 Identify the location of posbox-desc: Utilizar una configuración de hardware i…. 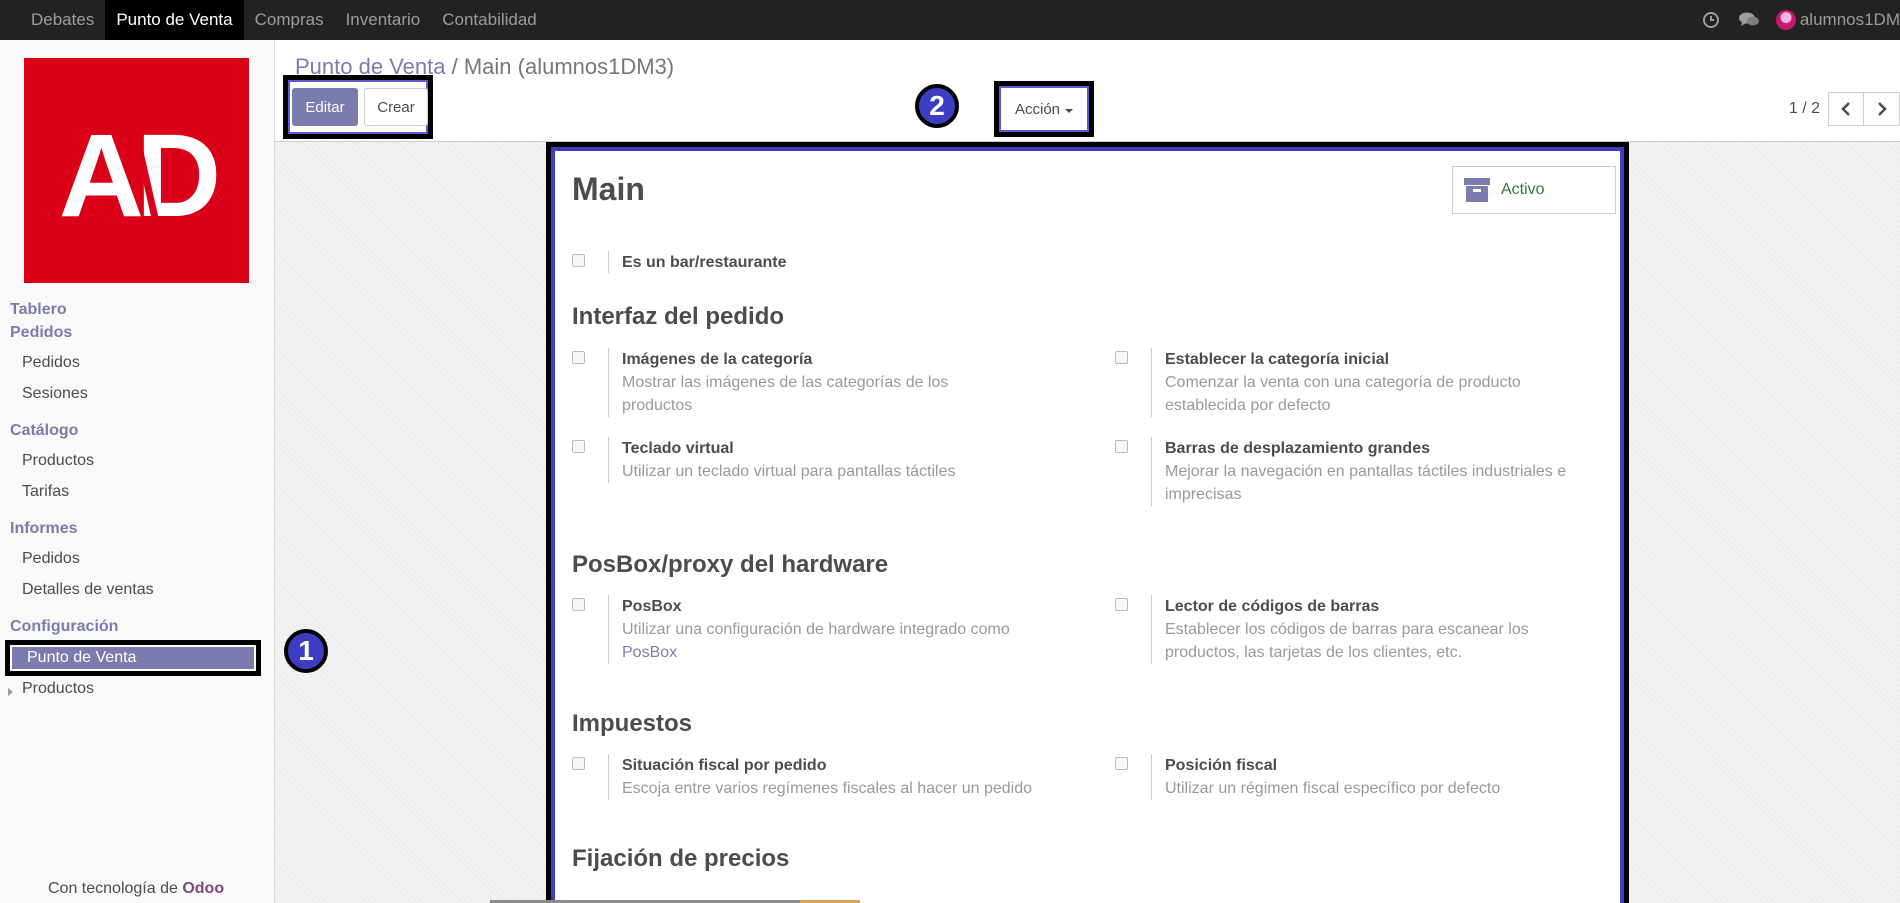
(822, 641).